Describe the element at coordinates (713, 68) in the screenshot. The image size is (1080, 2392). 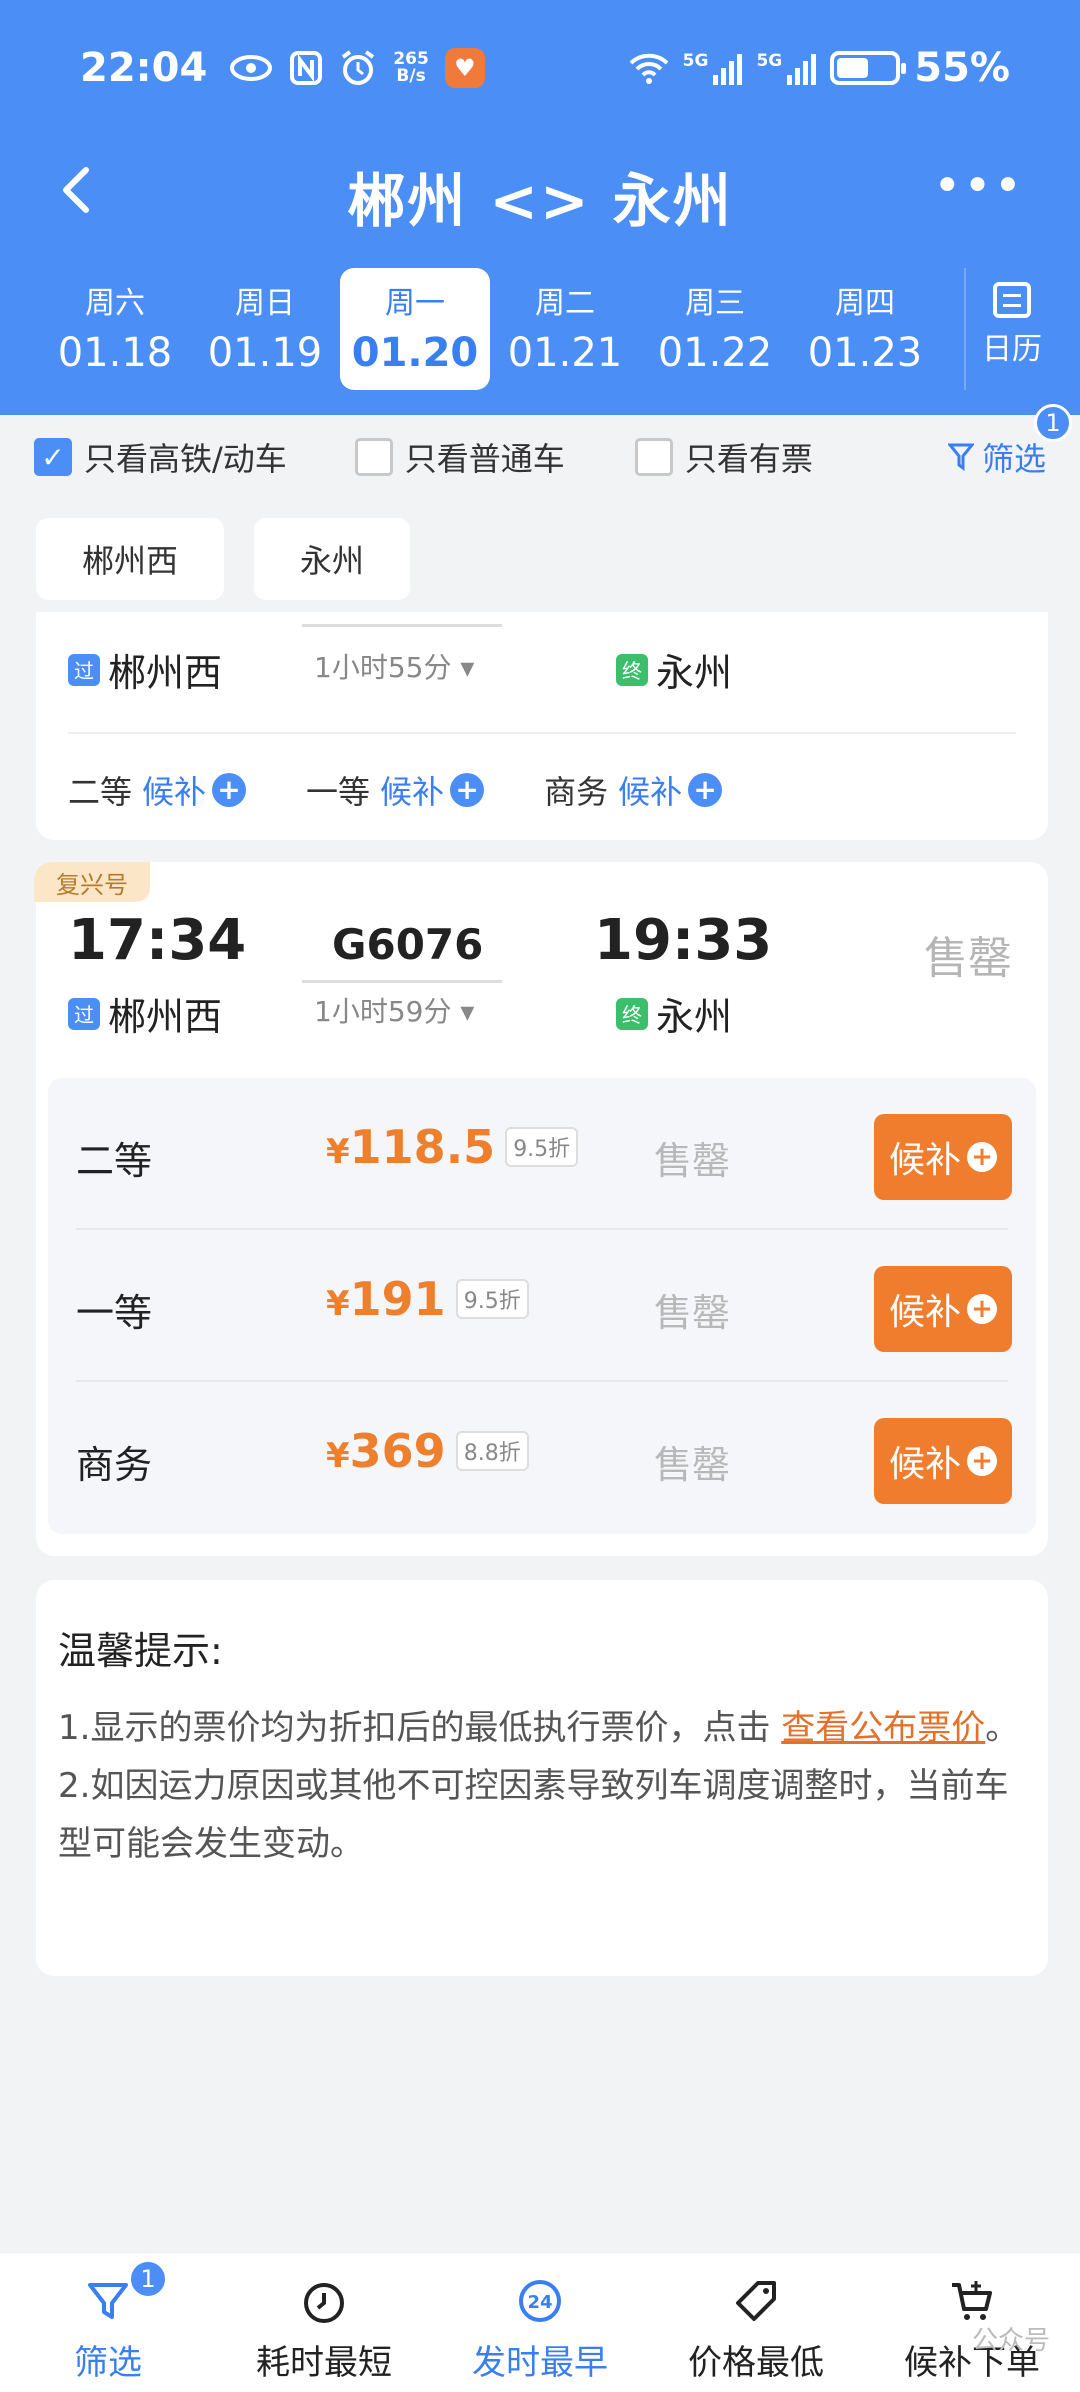
I see `signal-icon-1: 5G` at that location.